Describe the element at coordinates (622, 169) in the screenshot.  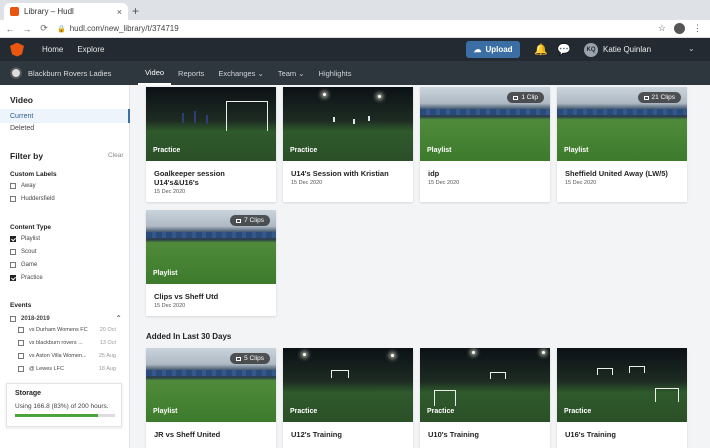
I see `video-title: Sheffield United Away (LW/5)` at that location.